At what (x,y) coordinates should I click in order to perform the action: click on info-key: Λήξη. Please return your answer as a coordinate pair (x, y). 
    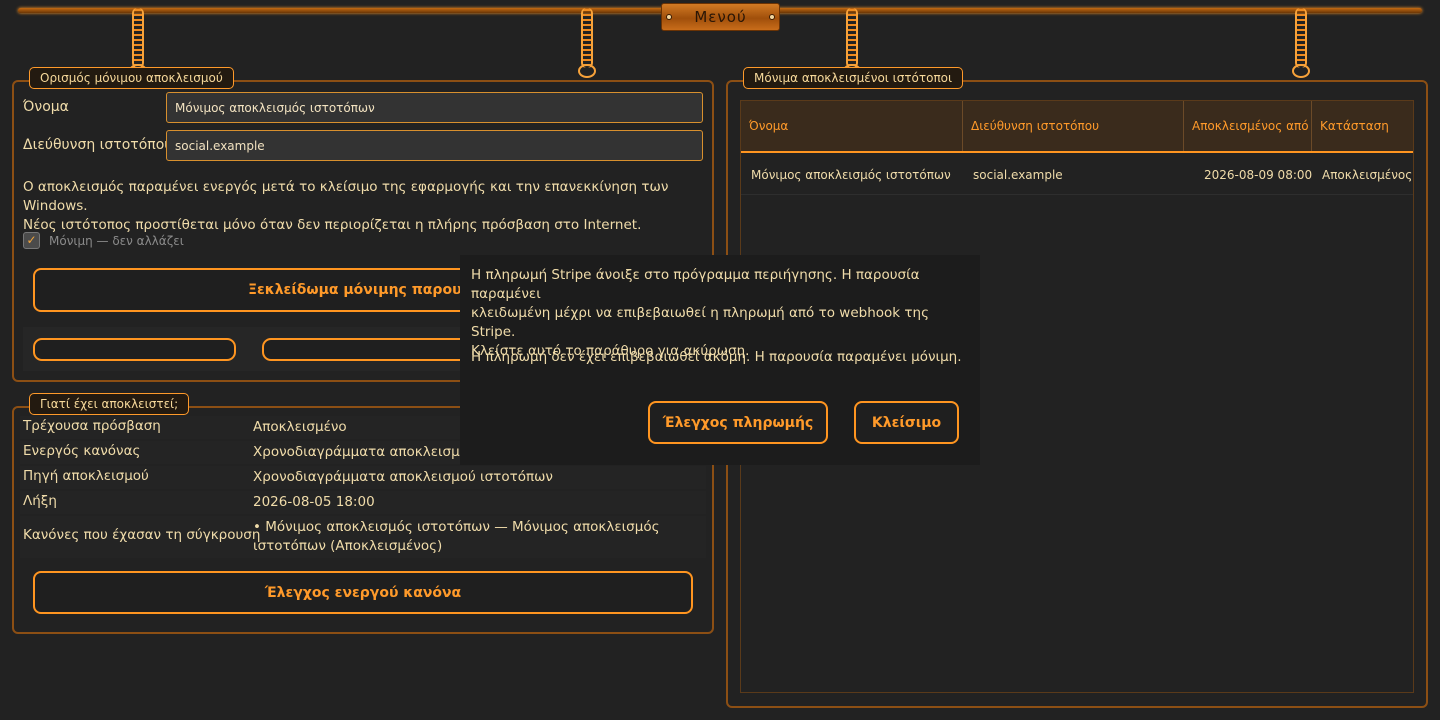
    Looking at the image, I should click on (40, 501).